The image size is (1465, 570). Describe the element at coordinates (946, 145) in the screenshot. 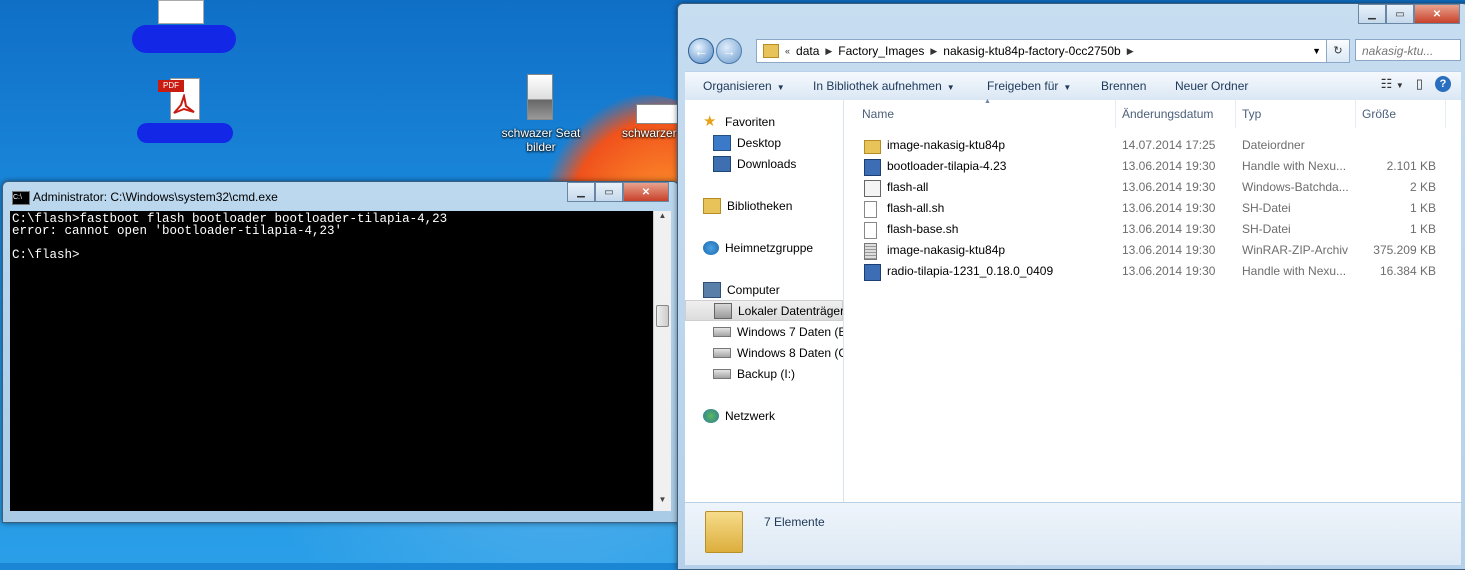

I see `file-name: image-nakasig-ktu84p` at that location.